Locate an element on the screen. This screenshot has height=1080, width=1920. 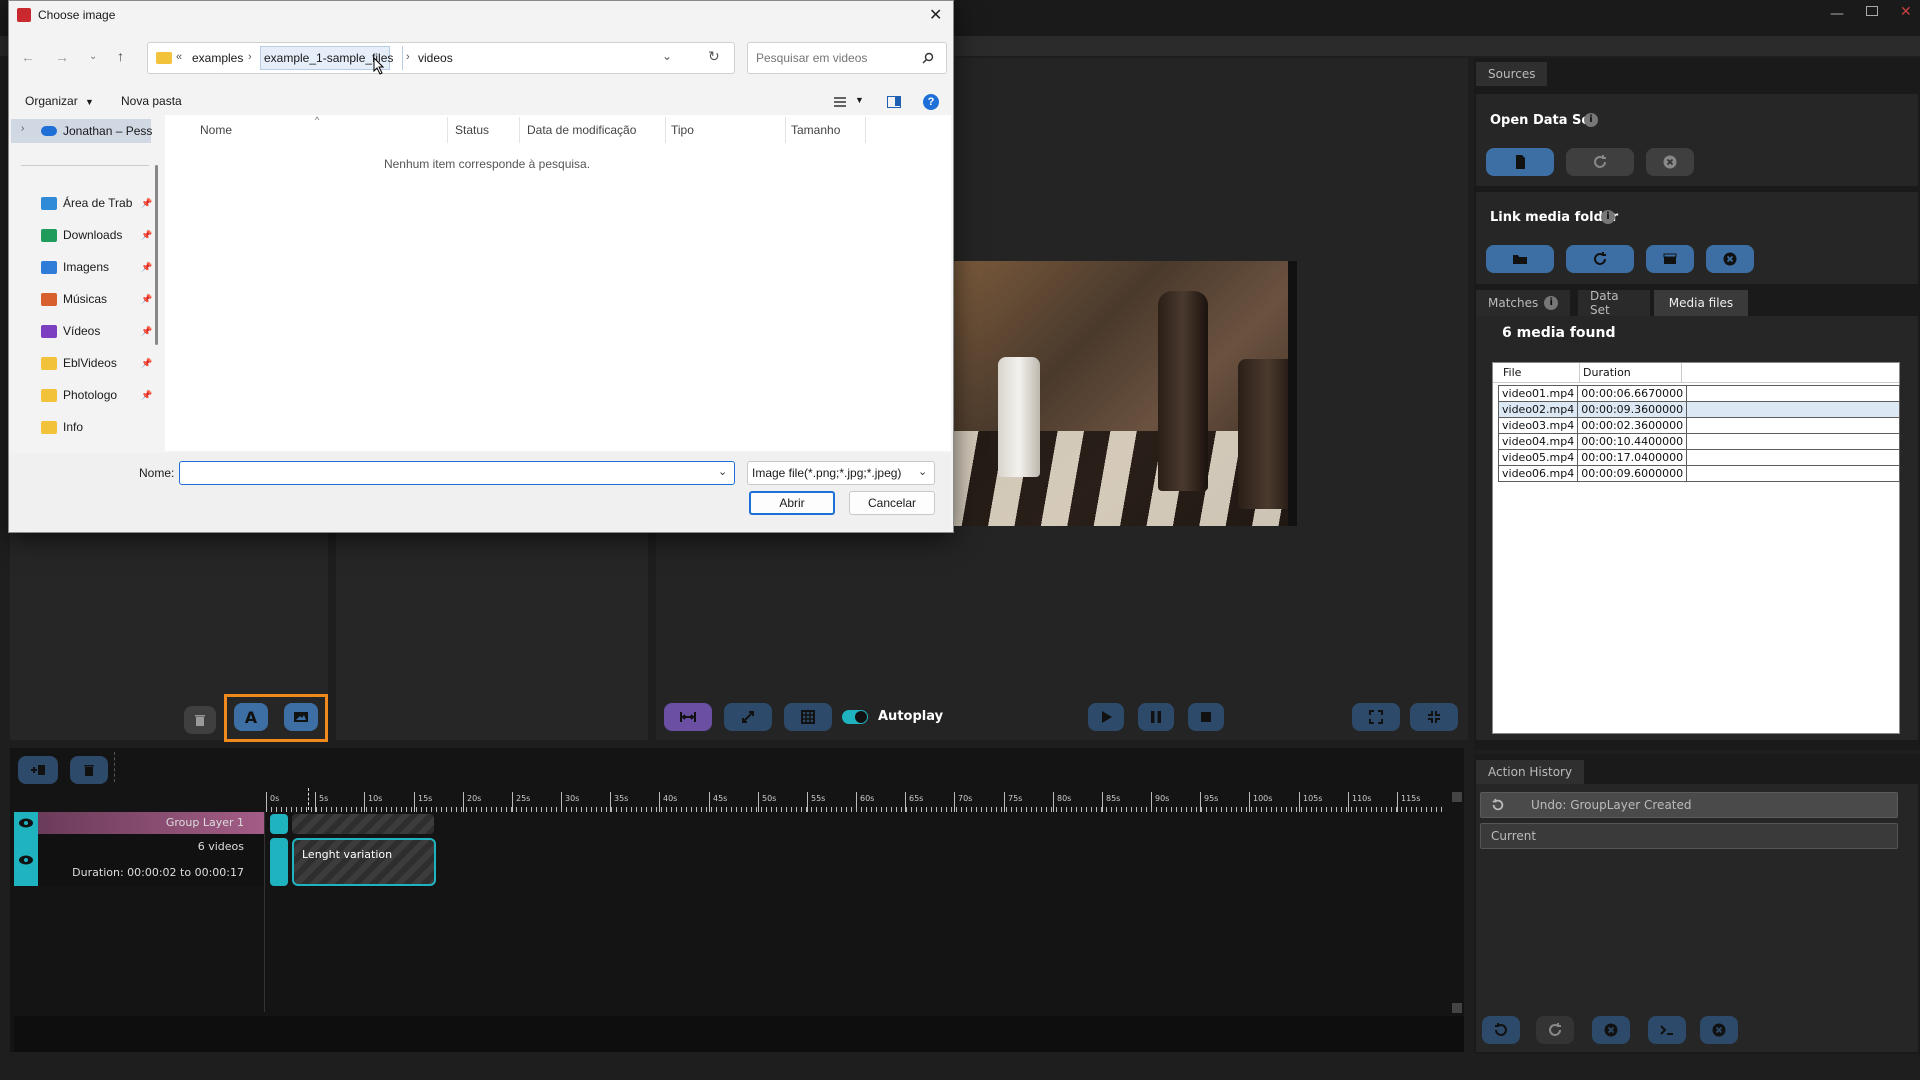
nav-account-label: Jonathan – Pess is located at coordinates (107, 131).